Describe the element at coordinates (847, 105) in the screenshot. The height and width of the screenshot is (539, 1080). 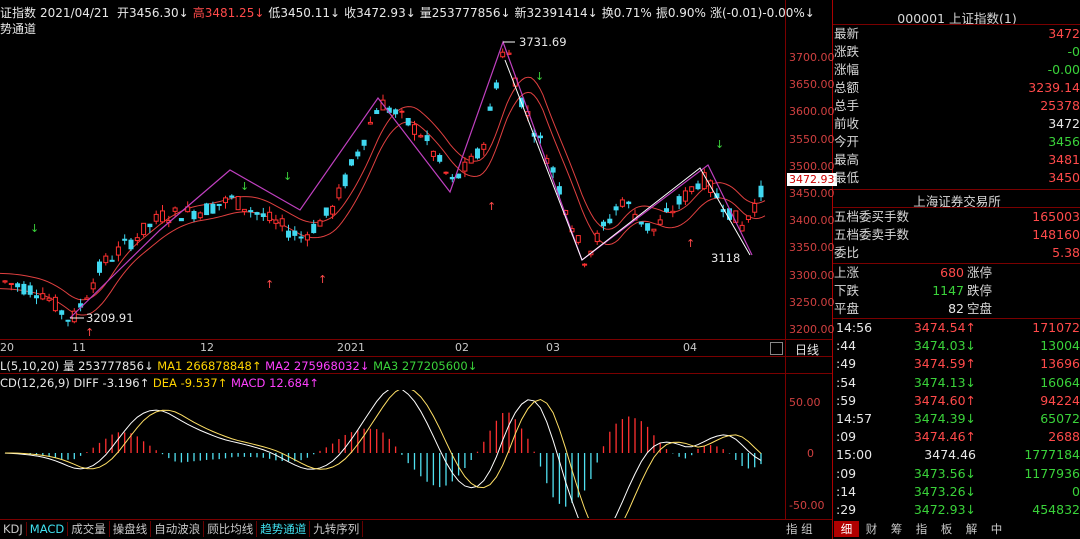
I see `quote-label: 总手` at that location.